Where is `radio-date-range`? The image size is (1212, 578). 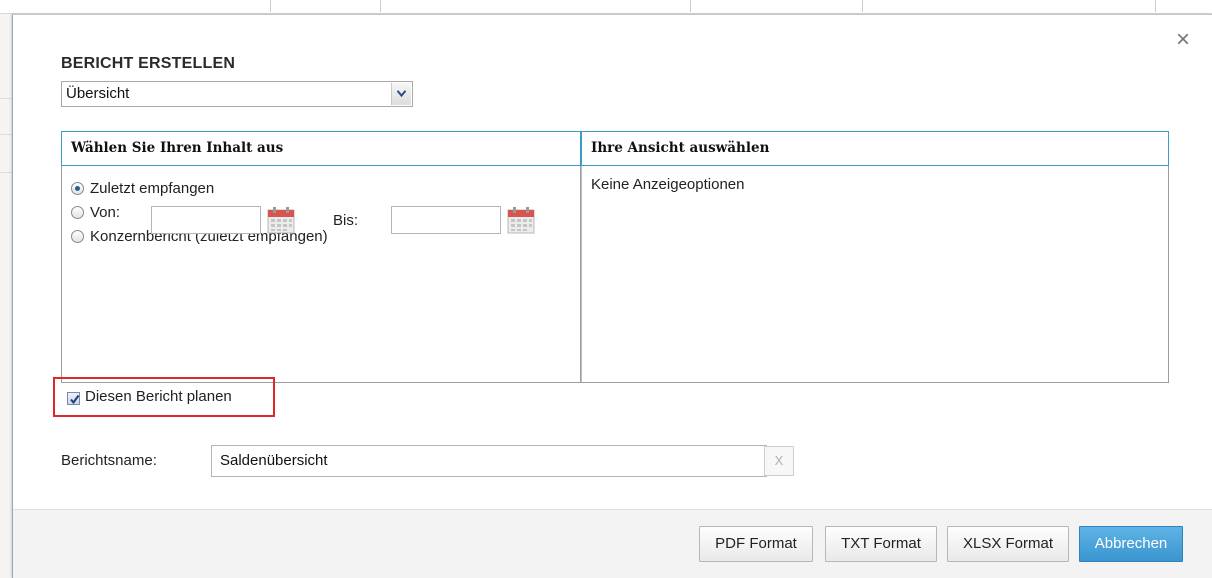
radio-date-range is located at coordinates (77, 212).